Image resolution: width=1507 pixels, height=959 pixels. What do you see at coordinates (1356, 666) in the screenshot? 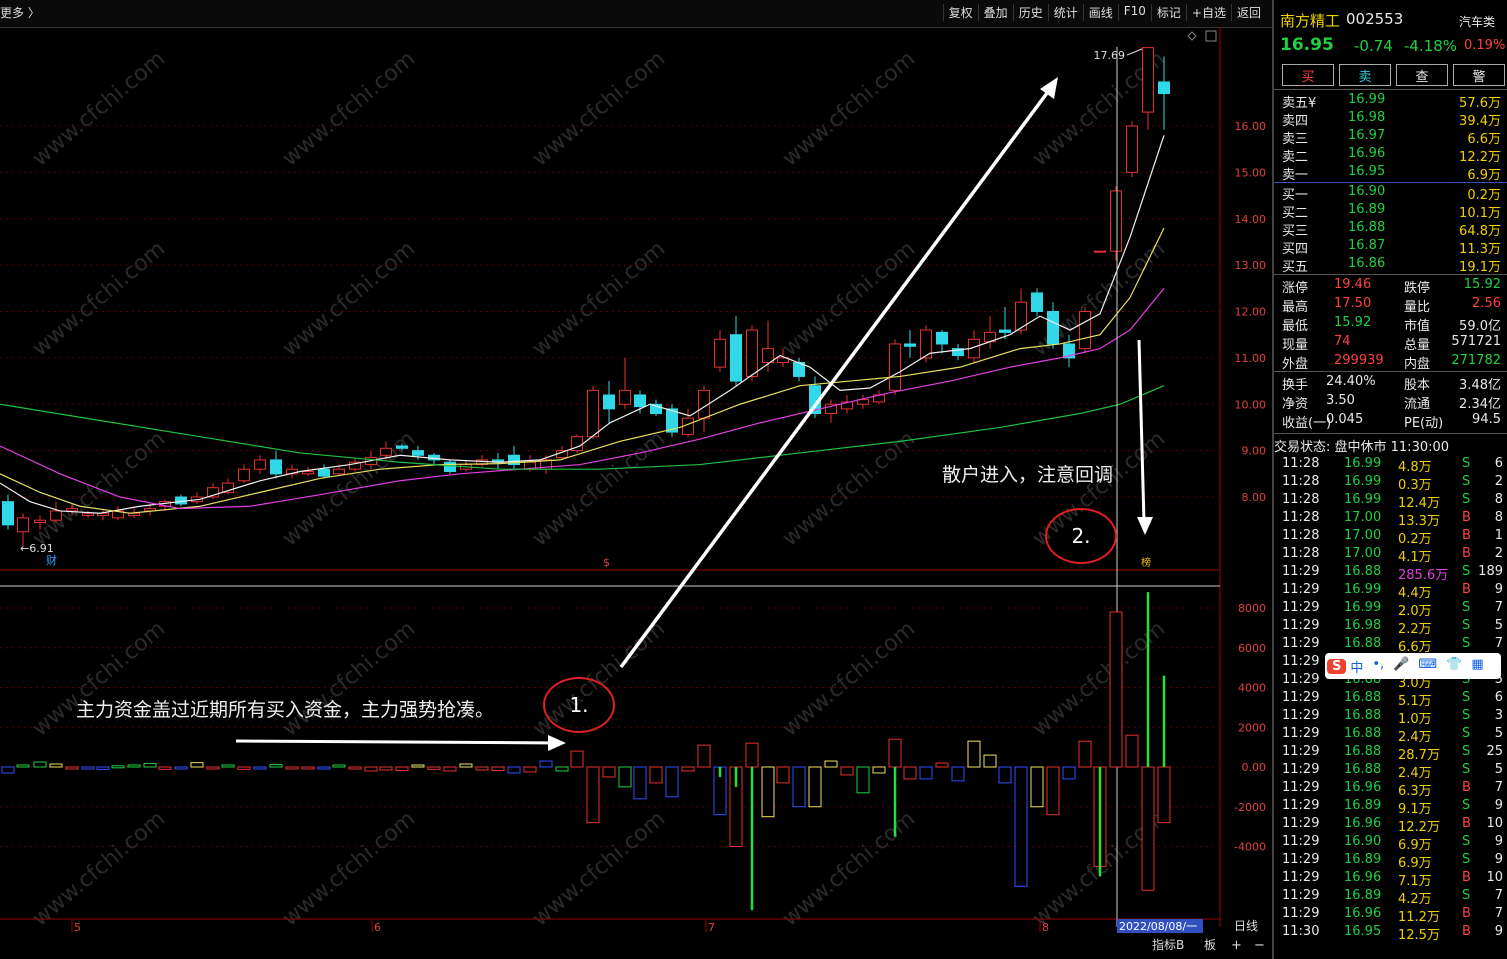
I see `ime-item-0: 中` at bounding box center [1356, 666].